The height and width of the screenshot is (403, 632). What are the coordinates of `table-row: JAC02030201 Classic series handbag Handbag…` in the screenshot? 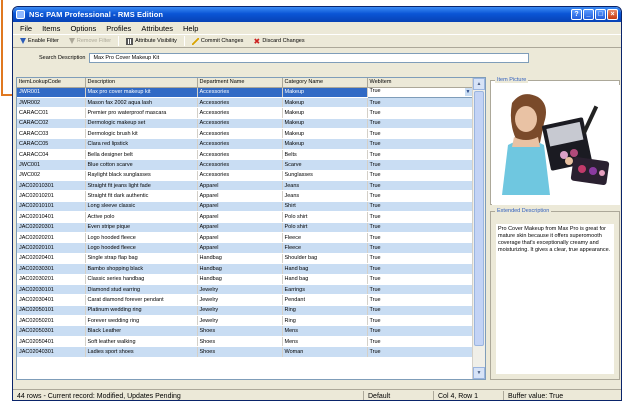 It's located at (245, 279).